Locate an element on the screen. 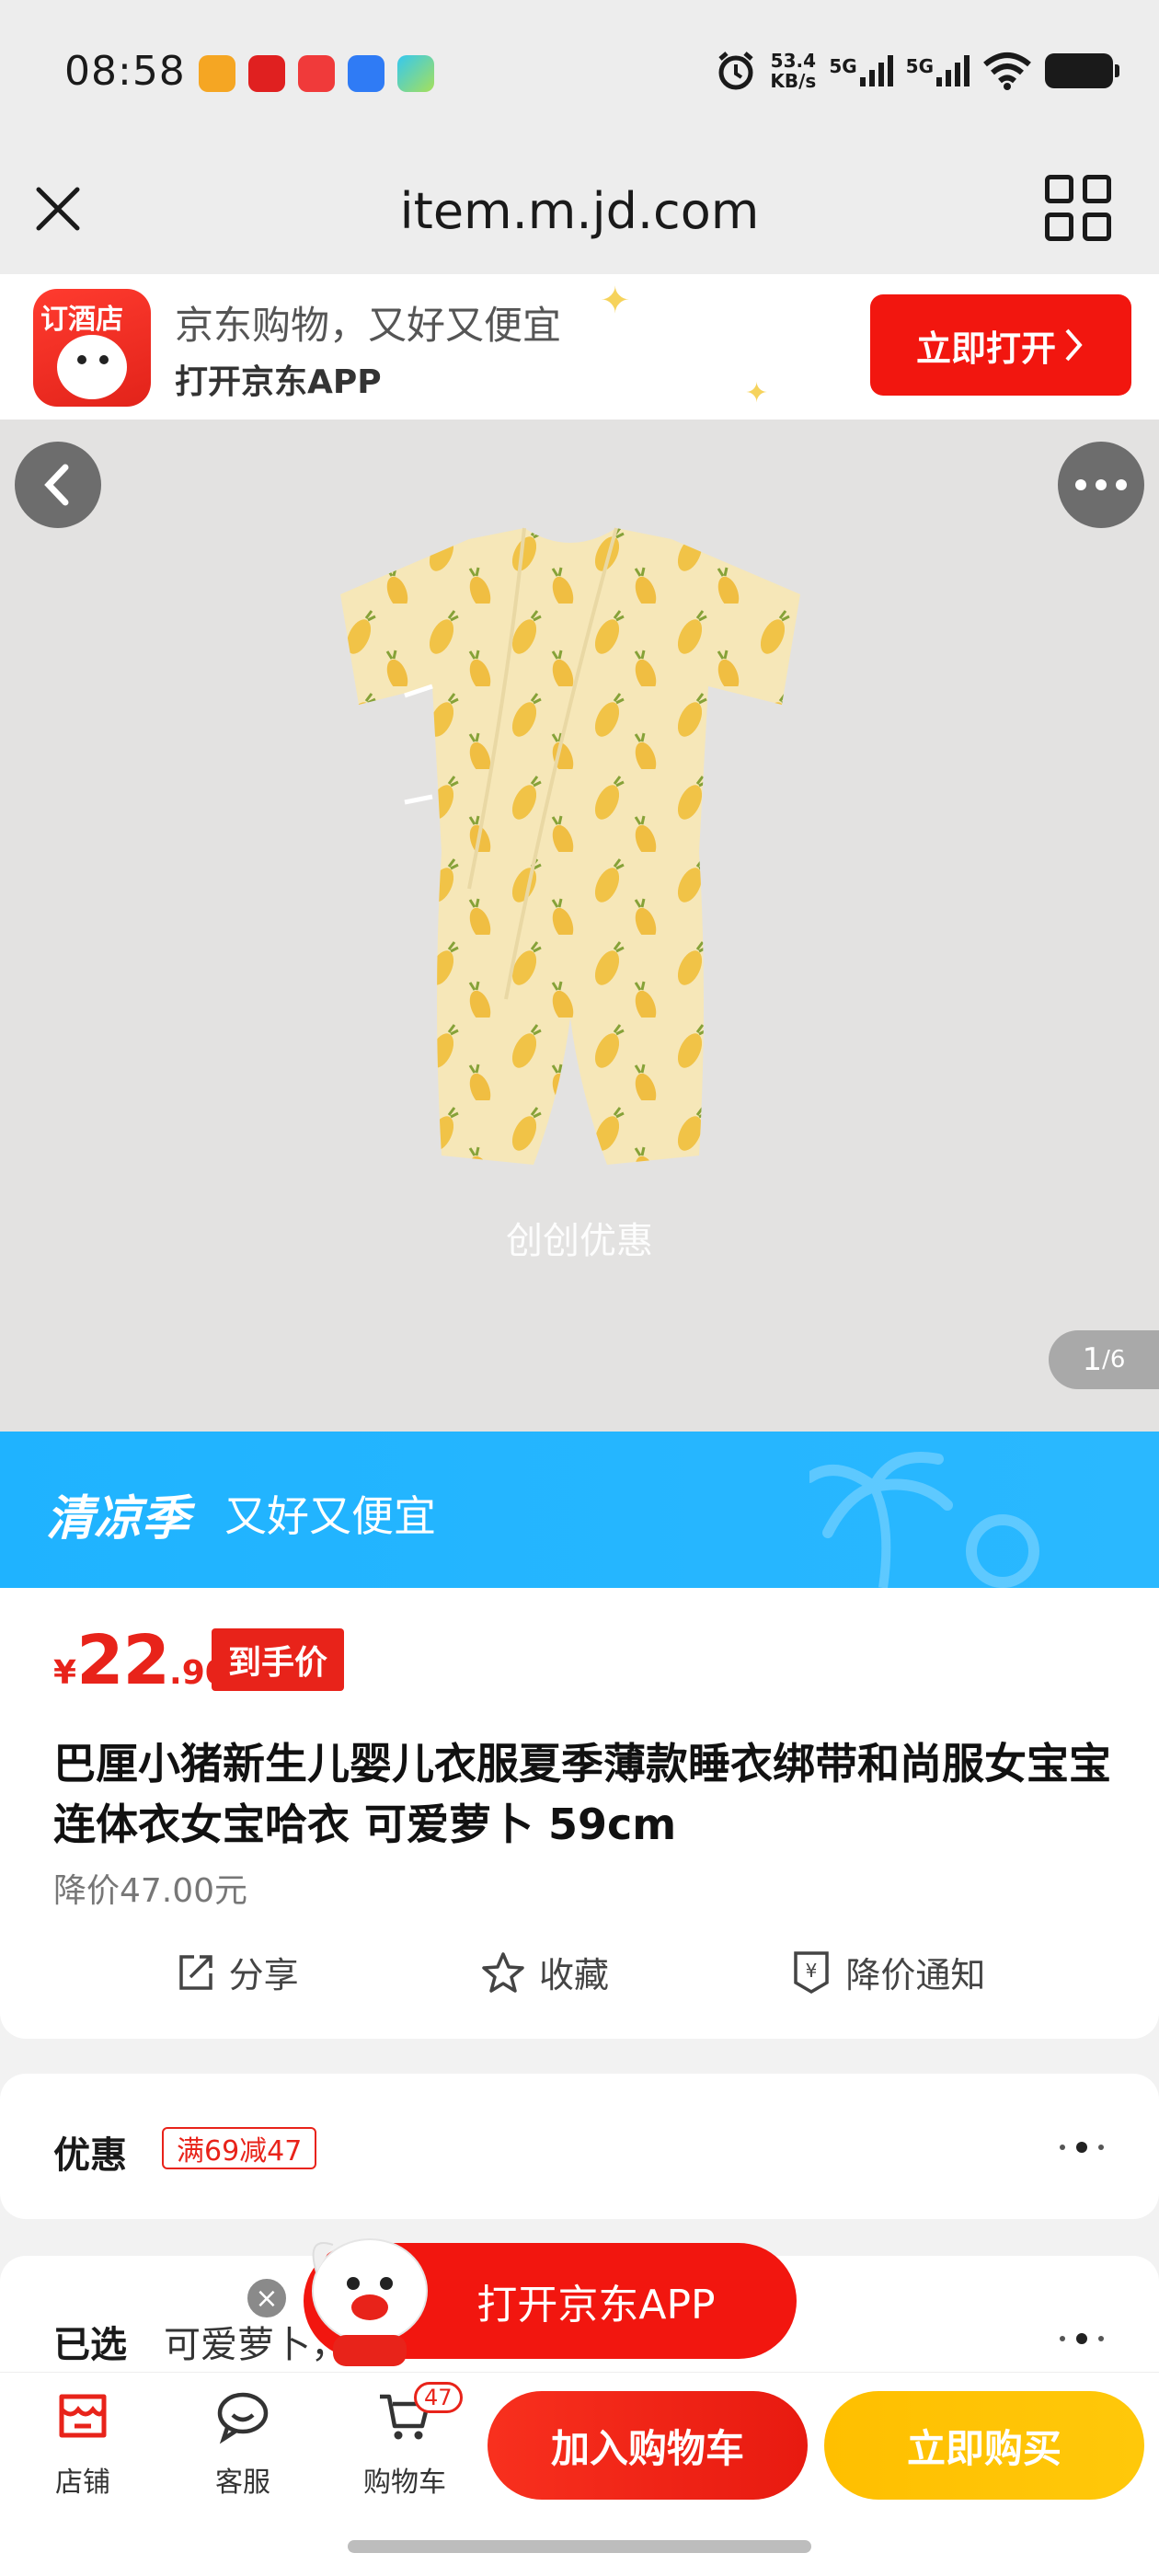 The width and height of the screenshot is (1159, 2576). discount-label: 优惠 is located at coordinates (90, 2155).